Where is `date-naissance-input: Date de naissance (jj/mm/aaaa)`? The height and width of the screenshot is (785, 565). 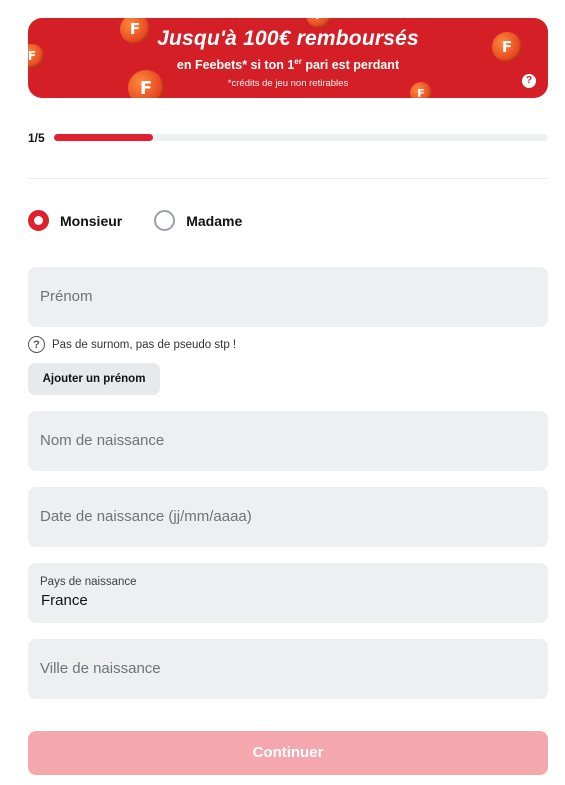
date-naissance-input: Date de naissance (jj/mm/aaaa) is located at coordinates (288, 517).